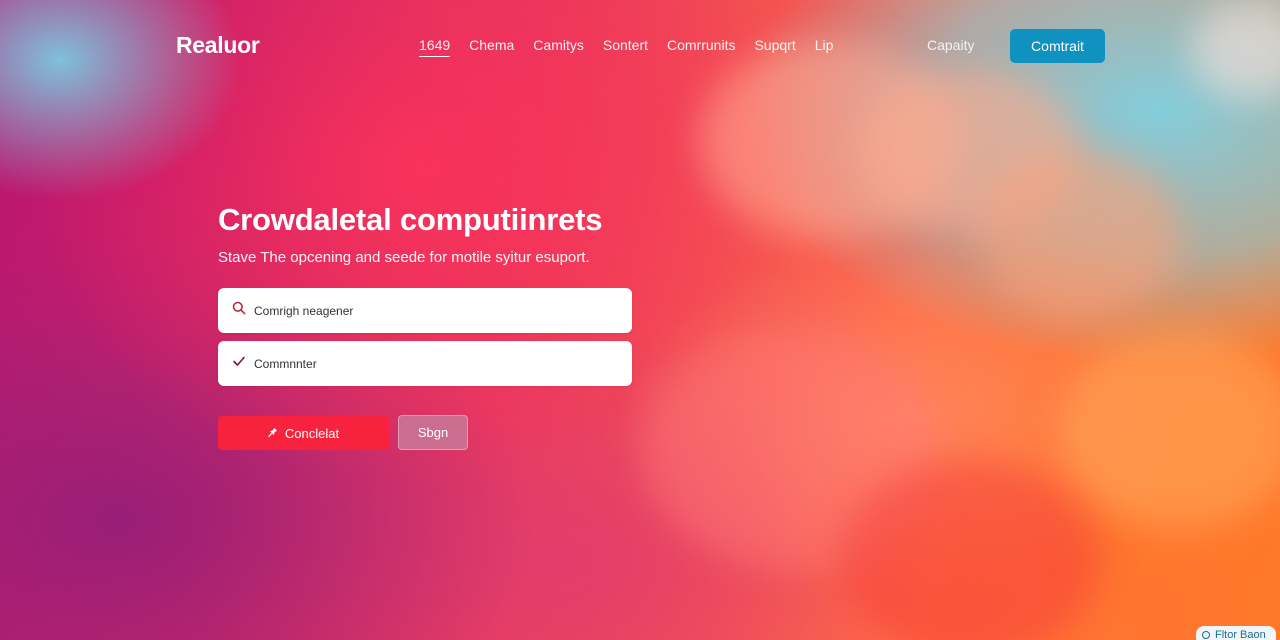  I want to click on check-icon, so click(239, 363).